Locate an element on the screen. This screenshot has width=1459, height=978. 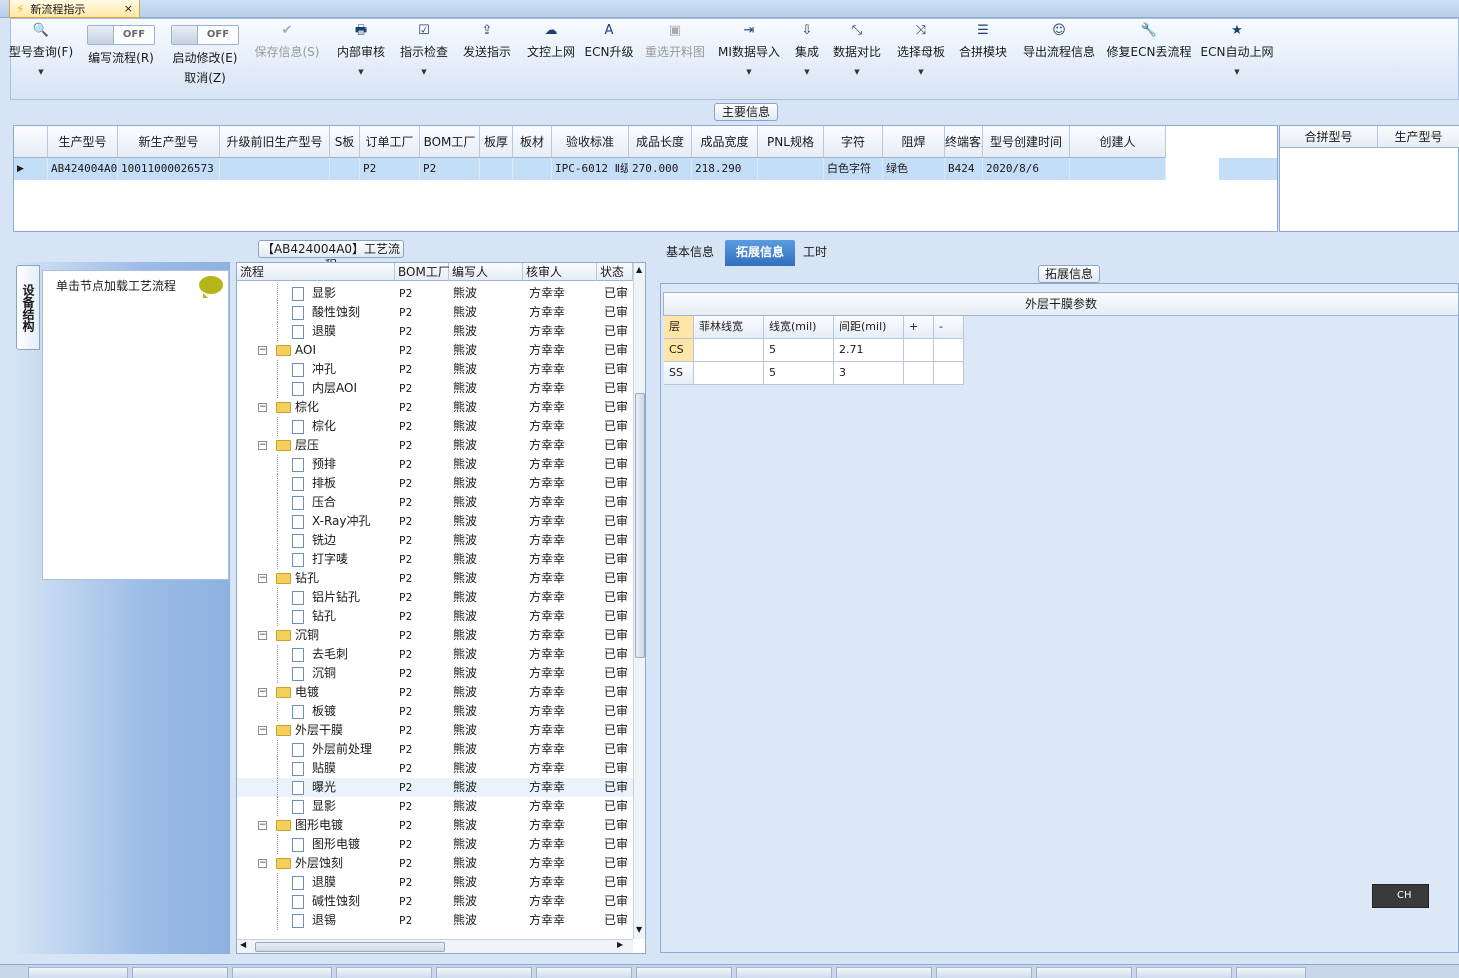
tab-0: 基本信息 is located at coordinates (690, 253).